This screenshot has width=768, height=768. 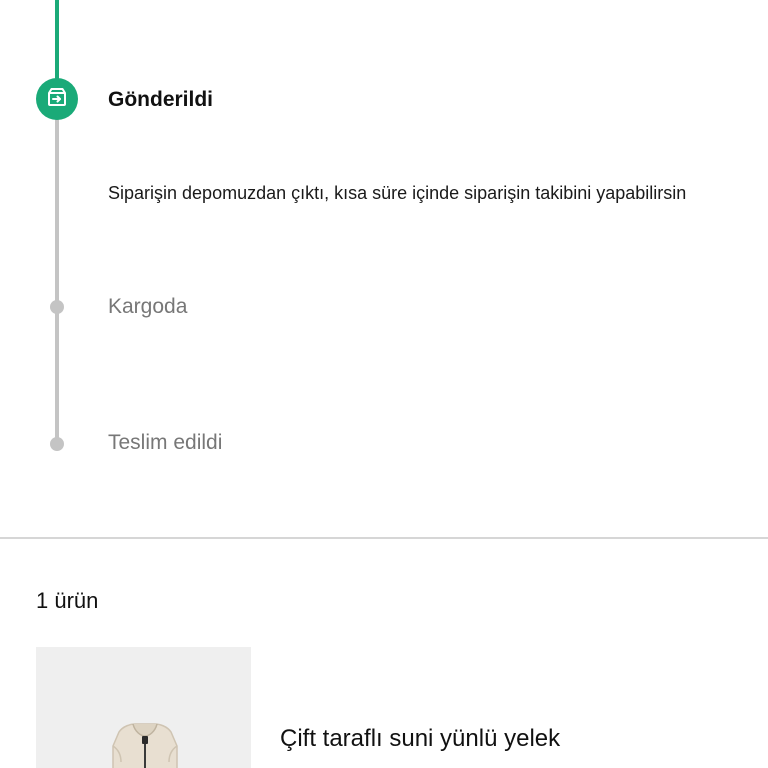 I want to click on package-icon, so click(x=57, y=99).